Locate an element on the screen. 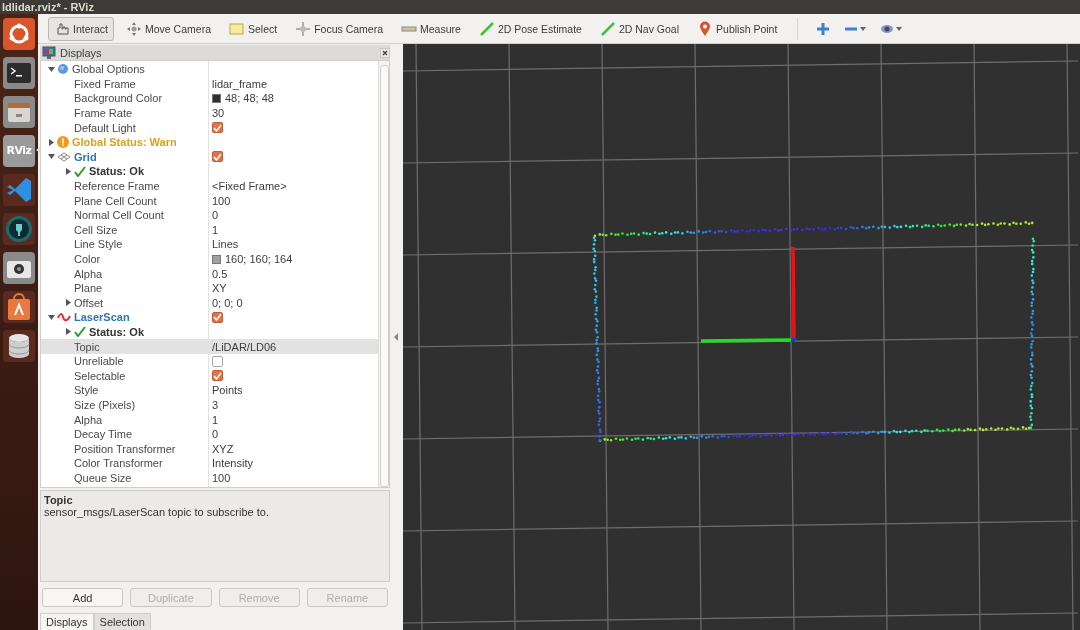  tree-row: Size (Pixels) 3 is located at coordinates (209, 405).